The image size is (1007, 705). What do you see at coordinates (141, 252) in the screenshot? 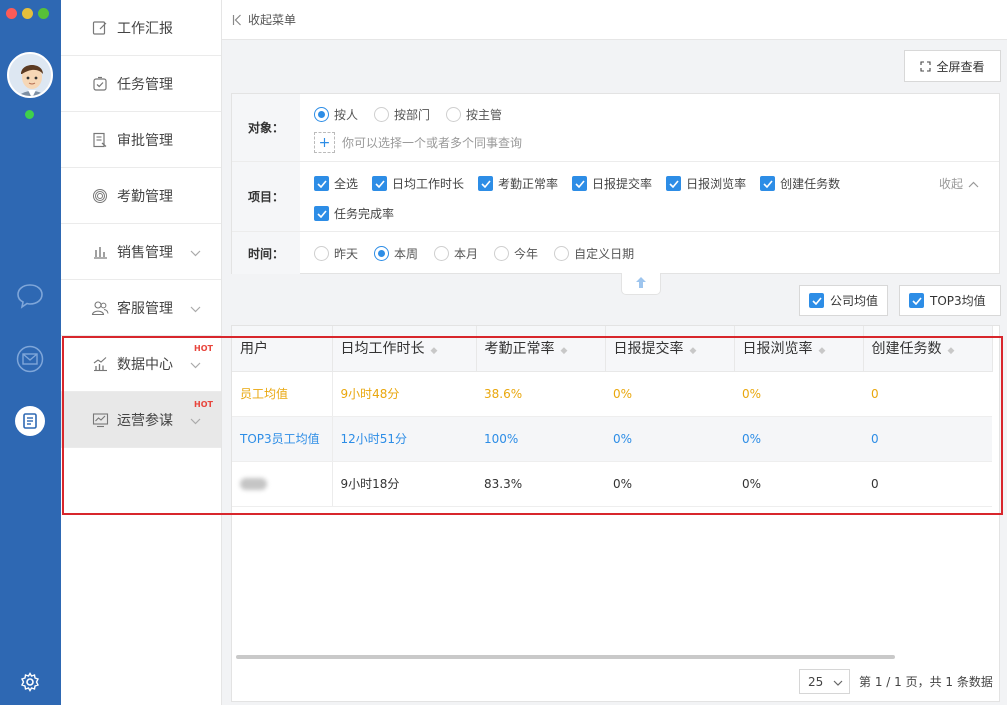
I see `menu-item-sales: 销售管理` at bounding box center [141, 252].